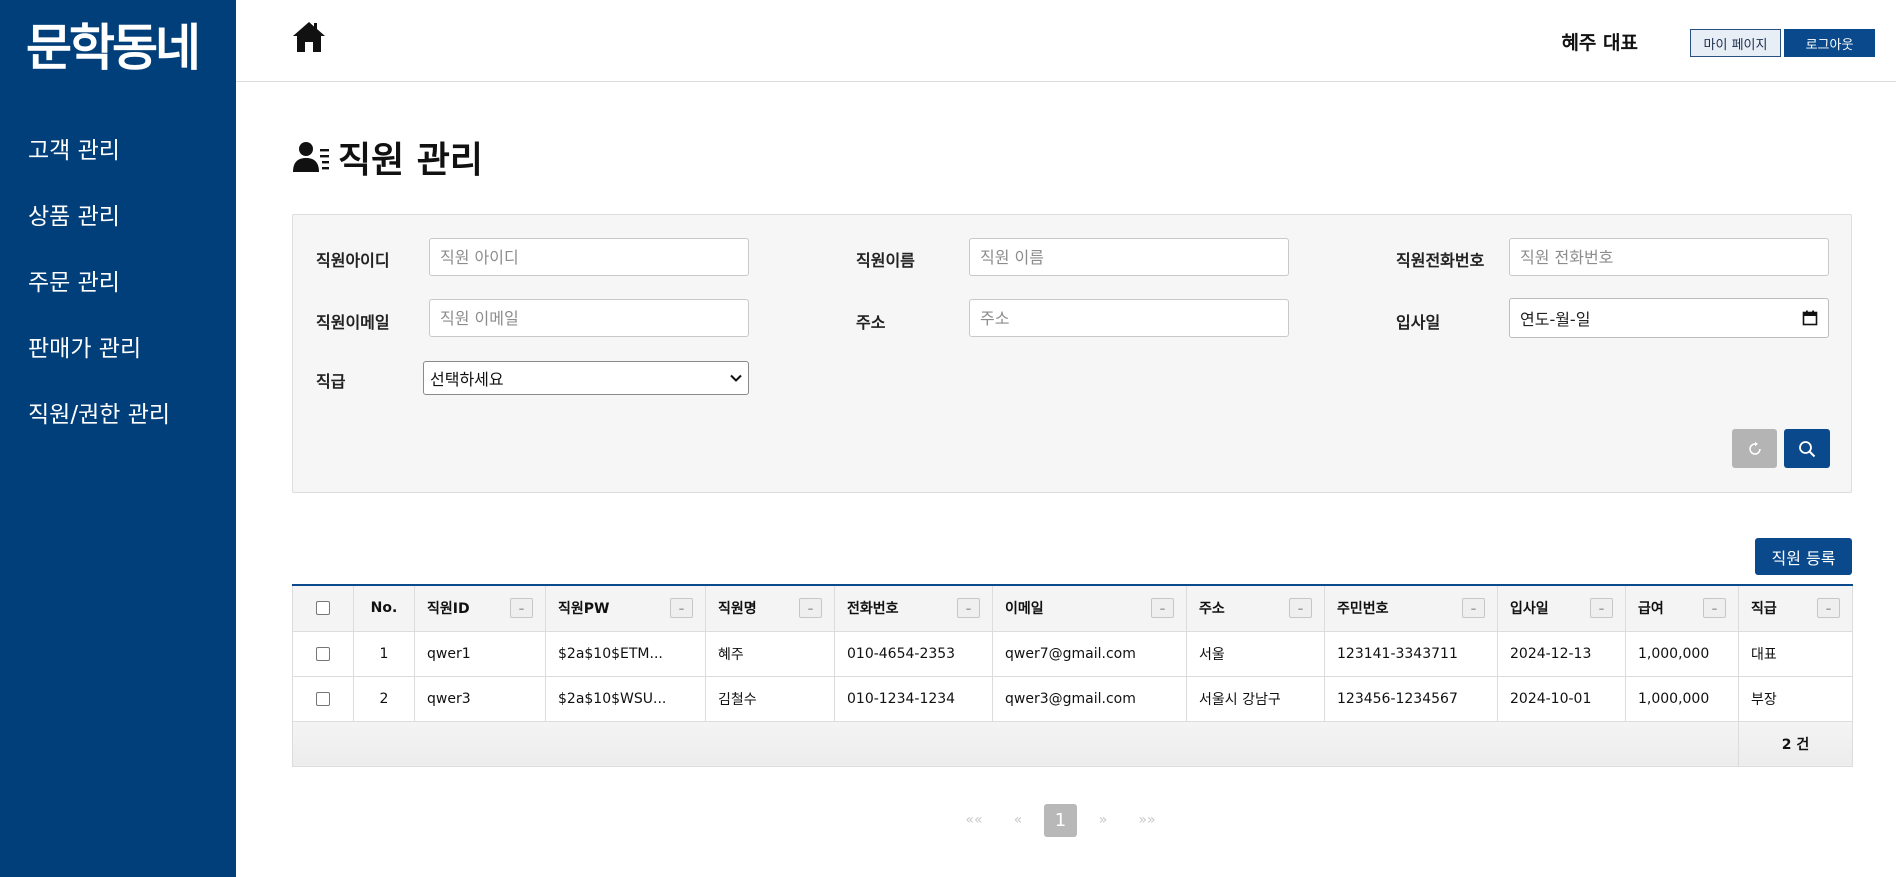 This screenshot has width=1896, height=877. I want to click on cell-emp-name: 혜주, so click(770, 653).